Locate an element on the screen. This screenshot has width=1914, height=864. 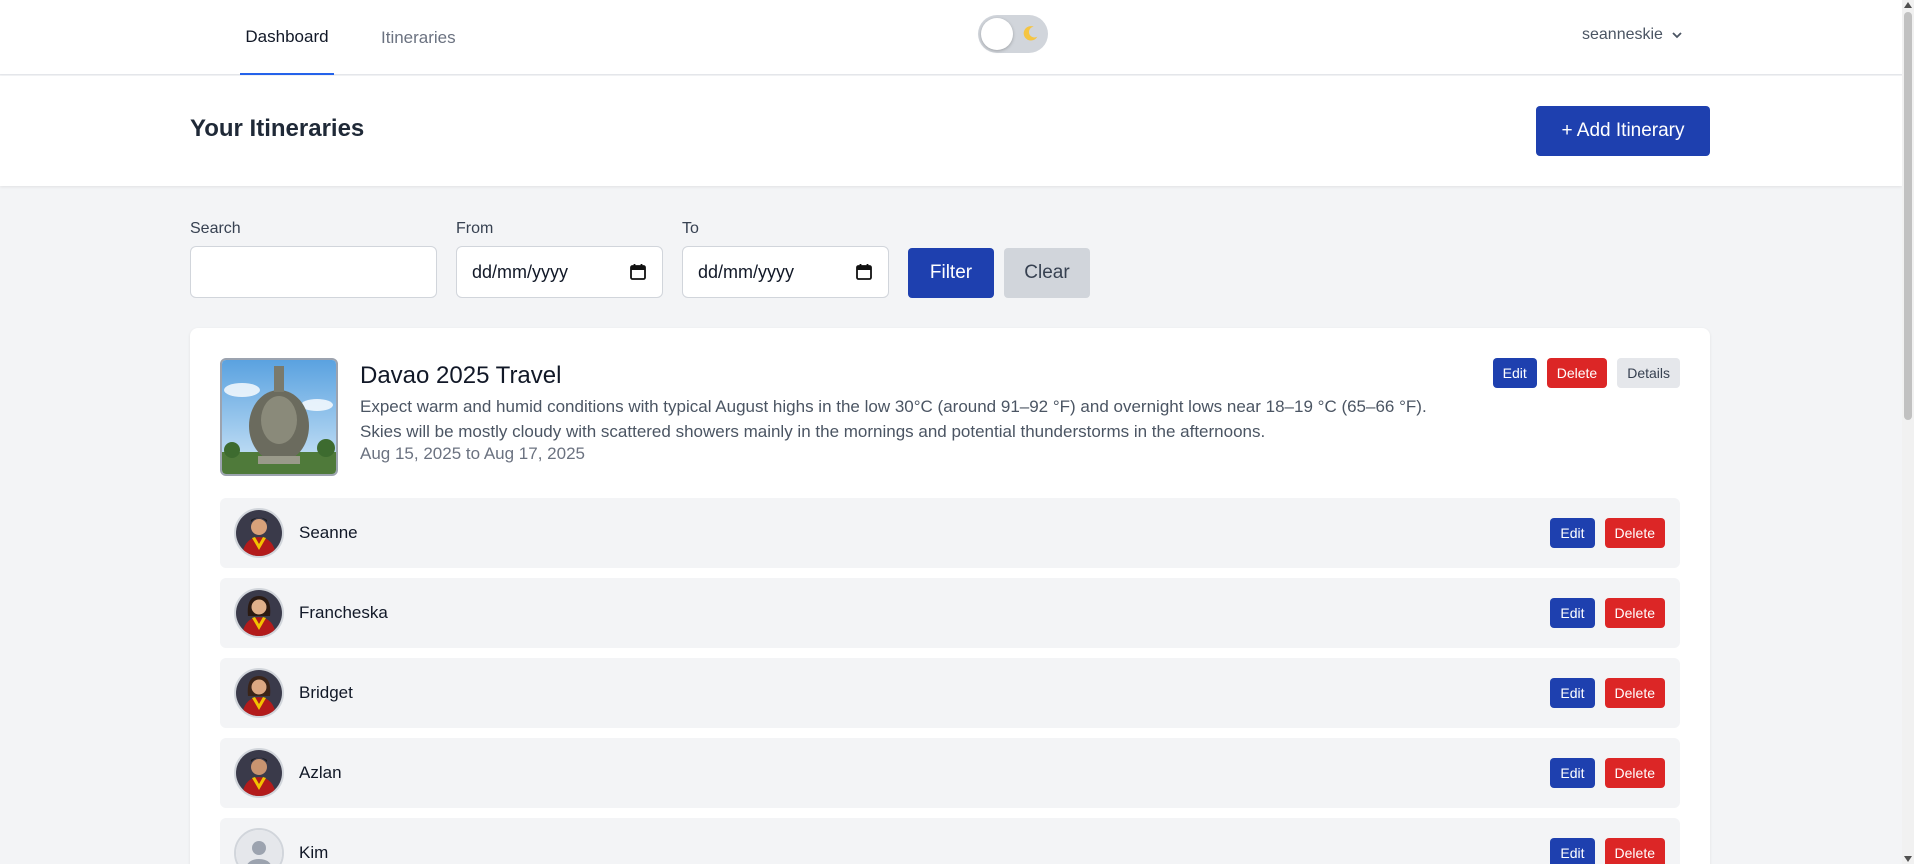
member-name: Azlan is located at coordinates (320, 772).